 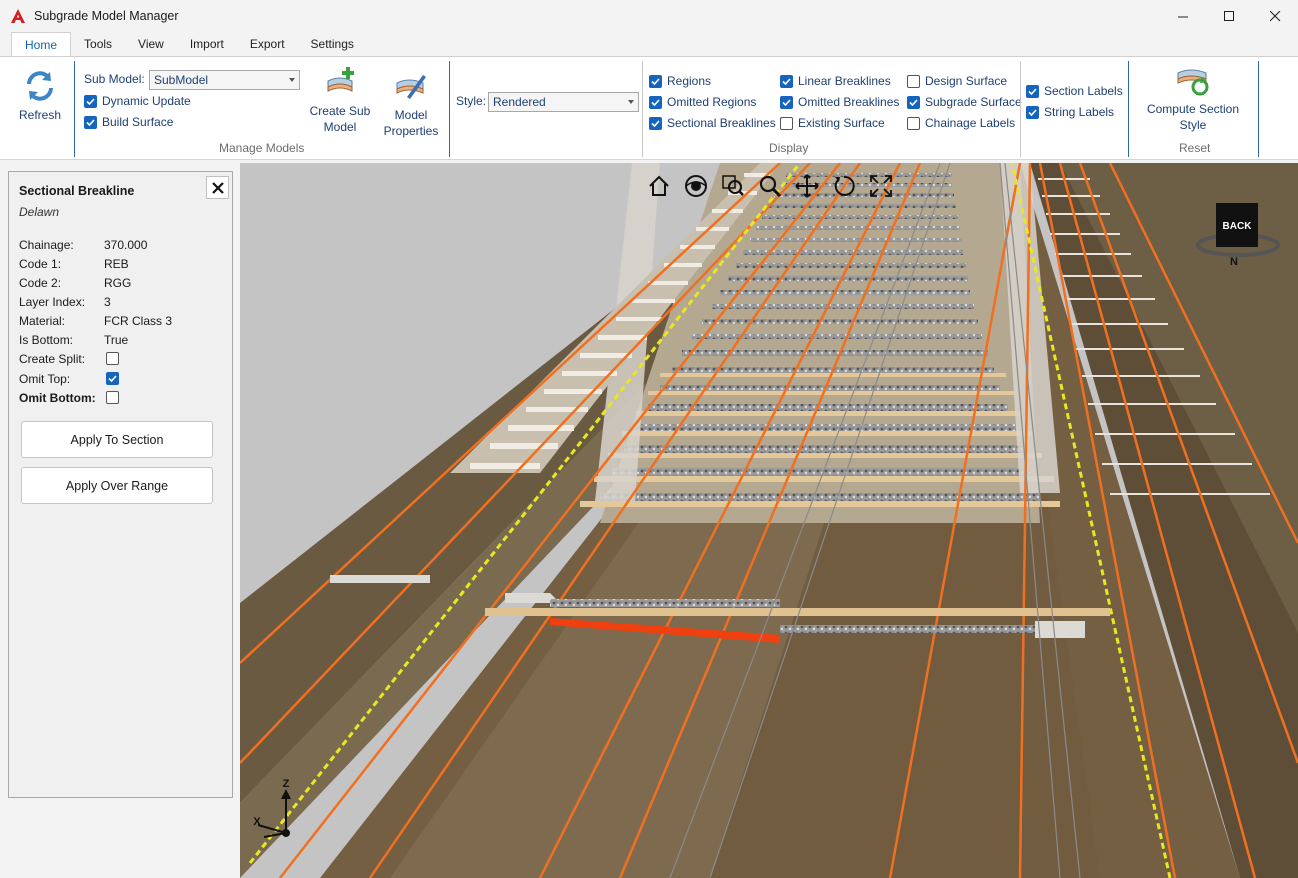 I want to click on pan-button, so click(x=806, y=186).